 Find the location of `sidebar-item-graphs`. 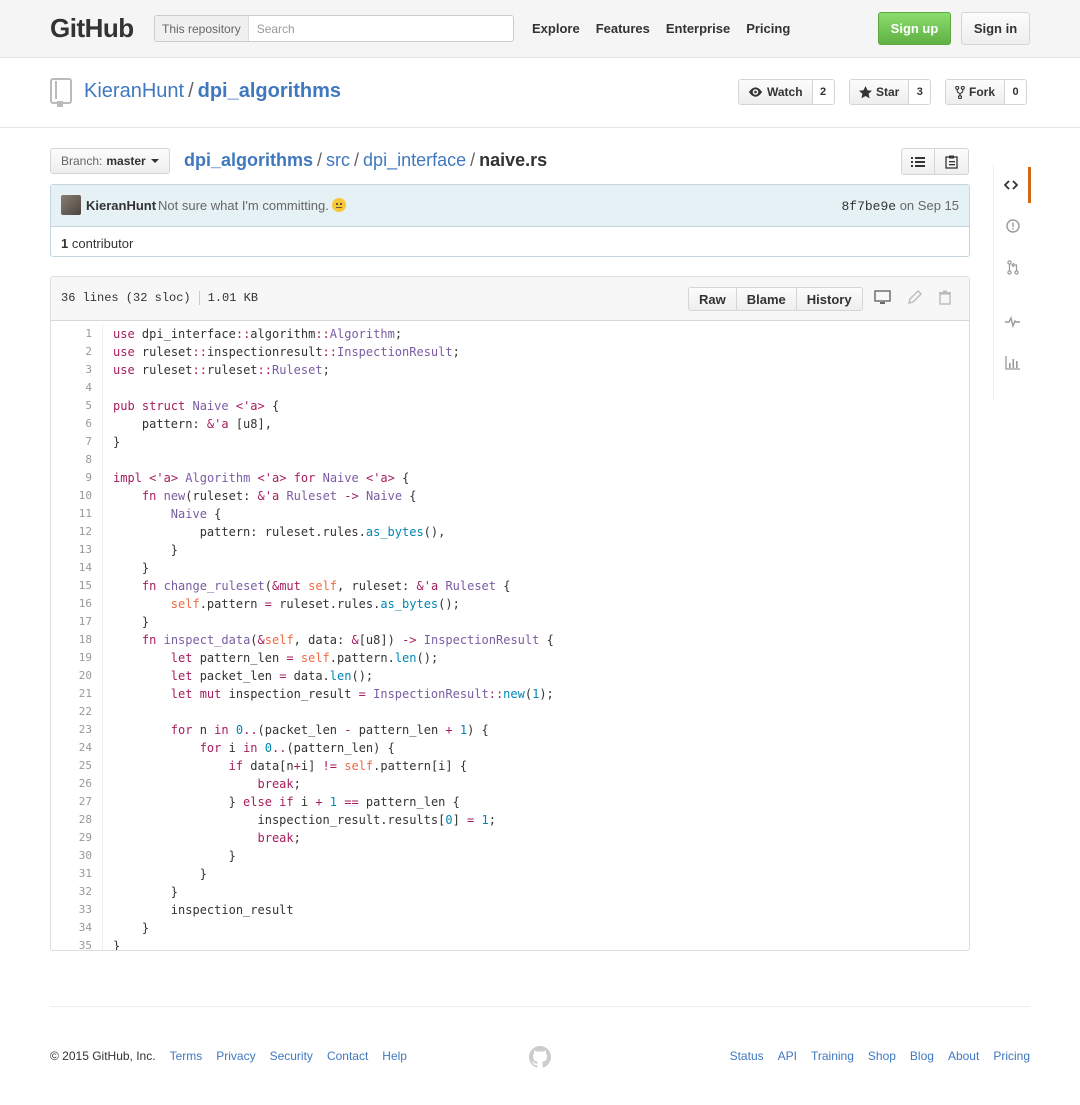

sidebar-item-graphs is located at coordinates (1012, 363).